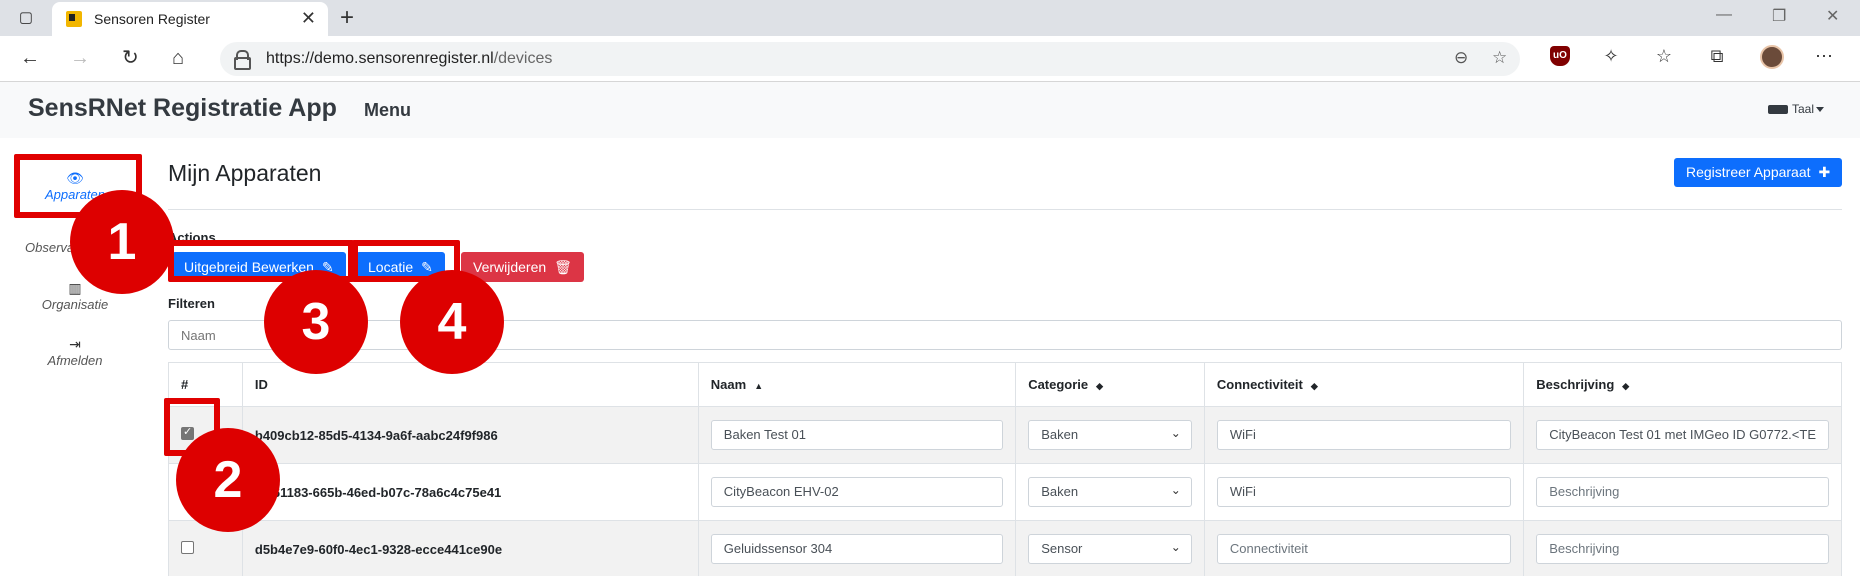  What do you see at coordinates (26, 18) in the screenshot?
I see `tab-actions-icon: ▢` at bounding box center [26, 18].